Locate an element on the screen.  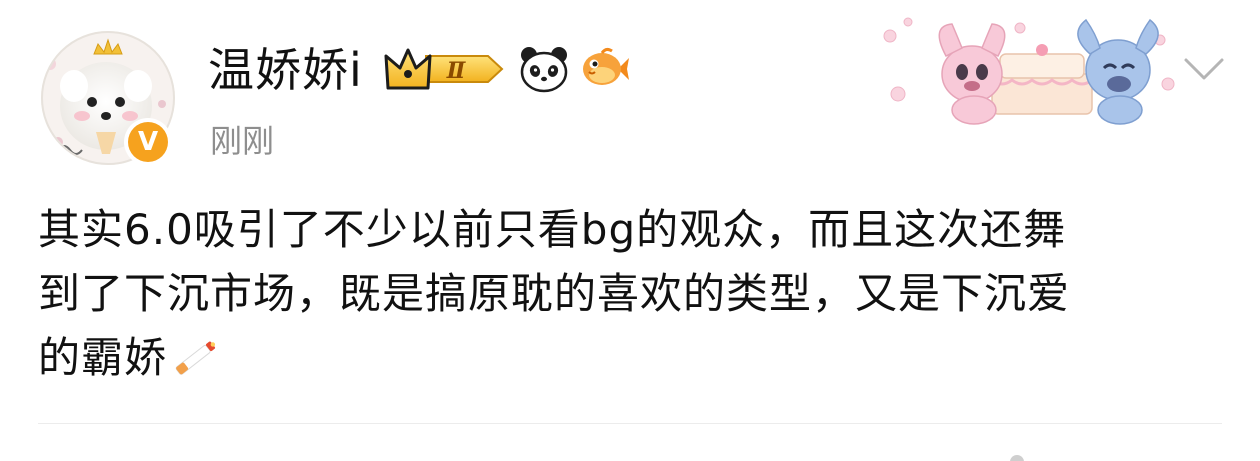
verified-badge: V is located at coordinates (148, 142).